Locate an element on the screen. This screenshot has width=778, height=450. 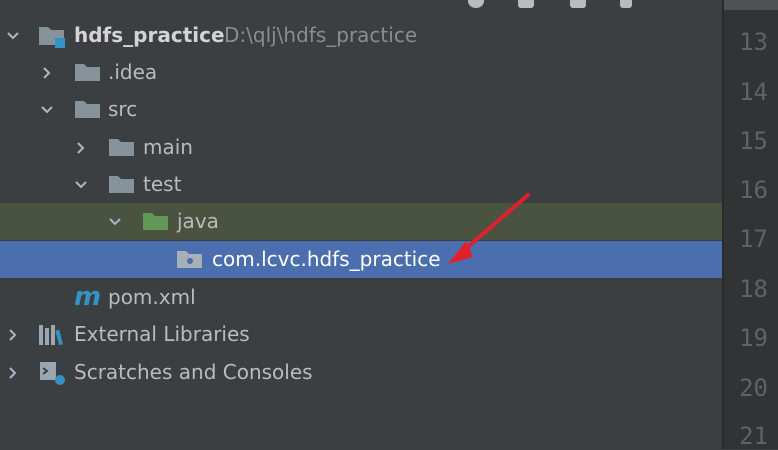
line-number: 19 is located at coordinates (753, 338).